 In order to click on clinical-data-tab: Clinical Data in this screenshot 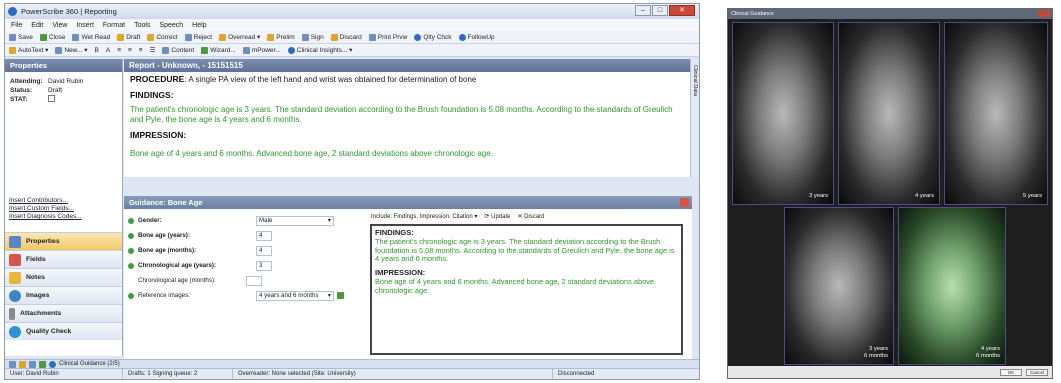, I will do `click(694, 118)`.